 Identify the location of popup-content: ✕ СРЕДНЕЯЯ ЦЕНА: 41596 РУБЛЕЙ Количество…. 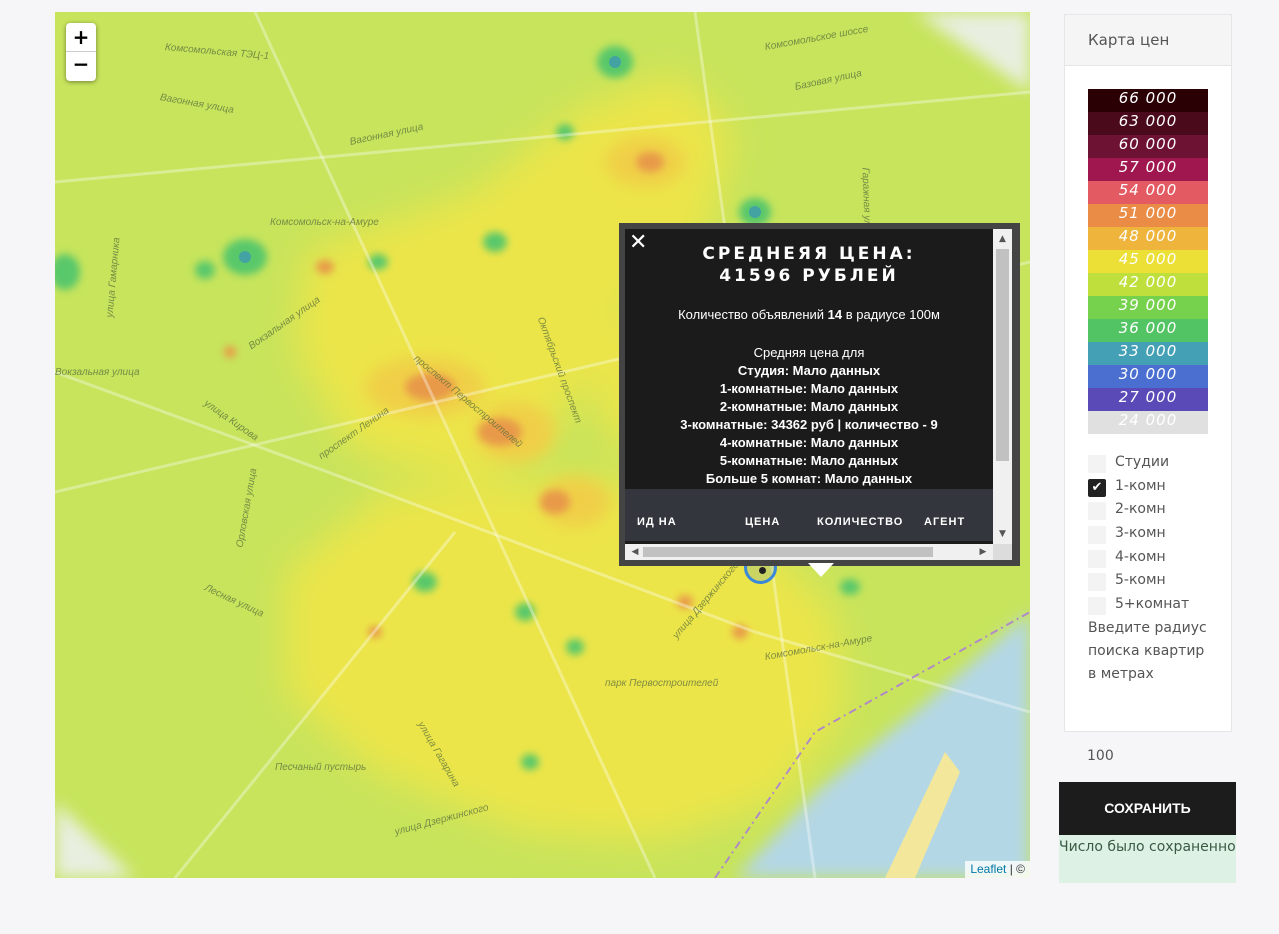
(818, 394).